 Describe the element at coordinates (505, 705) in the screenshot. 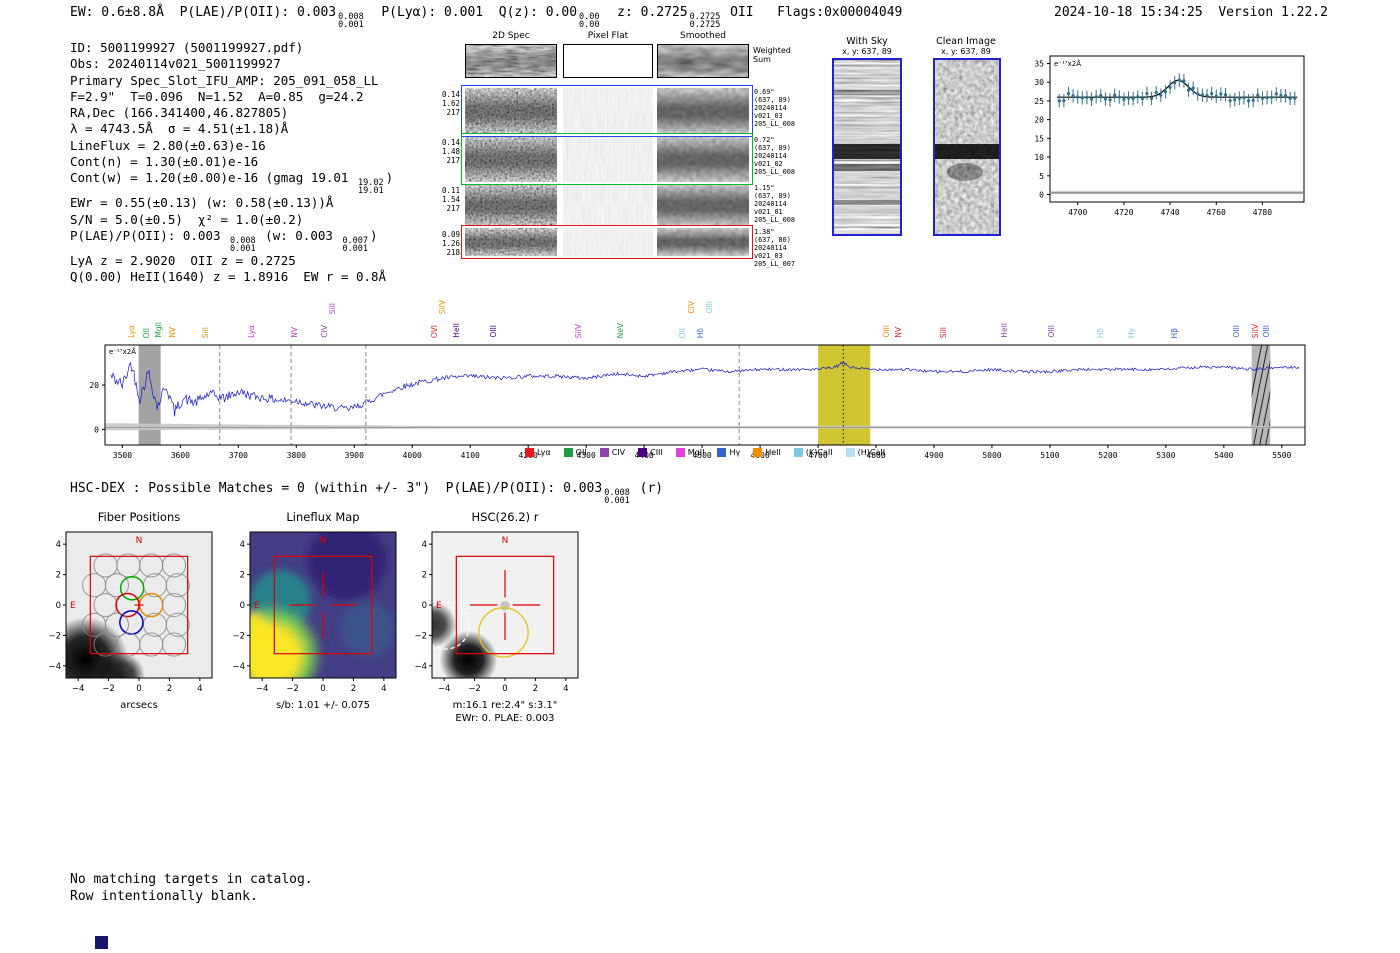

I see `hsc-caption-1: m:16.1 re:2.4" s:3.1"` at that location.